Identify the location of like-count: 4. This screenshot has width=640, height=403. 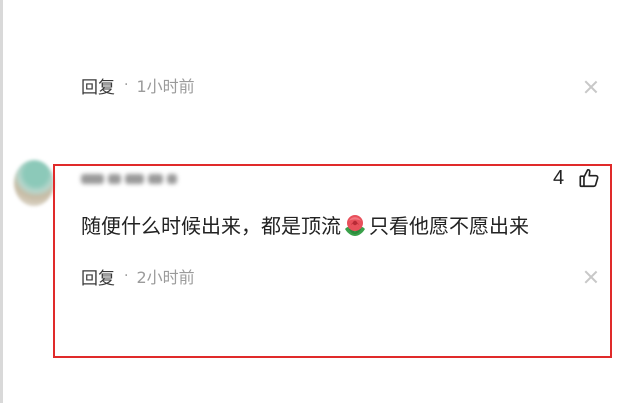
(559, 178).